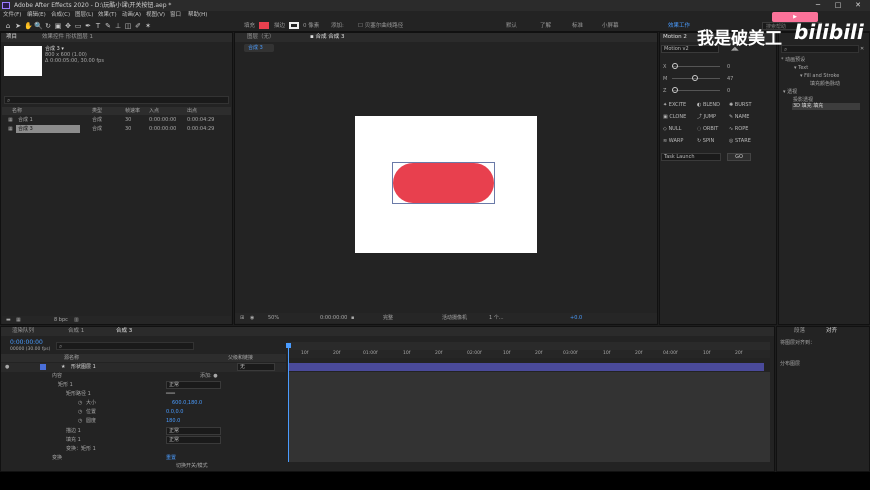 Image resolution: width=870 pixels, height=490 pixels. What do you see at coordinates (264, 25) in the screenshot?
I see `fill-color-swatch` at bounding box center [264, 25].